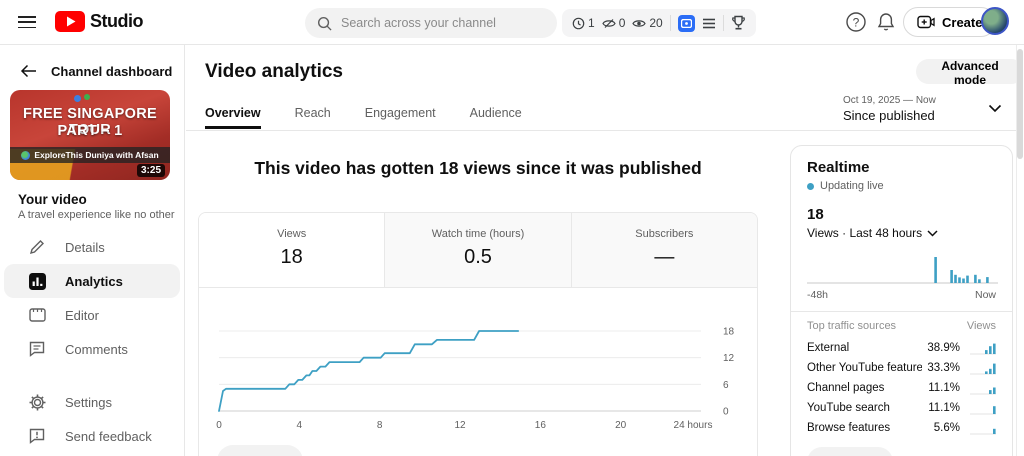 This screenshot has width=1024, height=456. I want to click on help-icon: ?, so click(856, 22).